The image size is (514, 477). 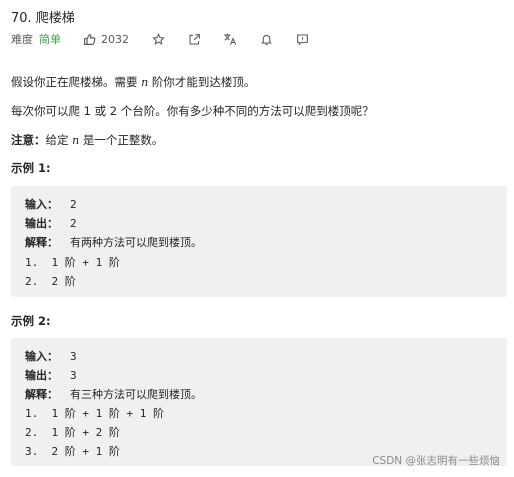 I want to click on description-text: 假设你正在爬楼梯。需要, so click(x=76, y=82).